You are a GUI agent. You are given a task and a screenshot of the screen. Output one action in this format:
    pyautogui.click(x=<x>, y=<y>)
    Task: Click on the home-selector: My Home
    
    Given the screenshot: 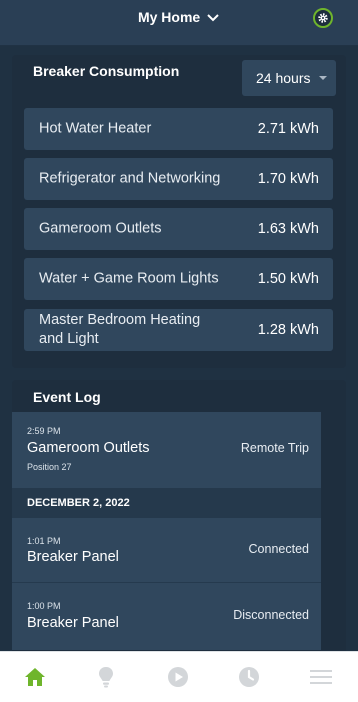 What is the action you would take?
    pyautogui.click(x=179, y=18)
    